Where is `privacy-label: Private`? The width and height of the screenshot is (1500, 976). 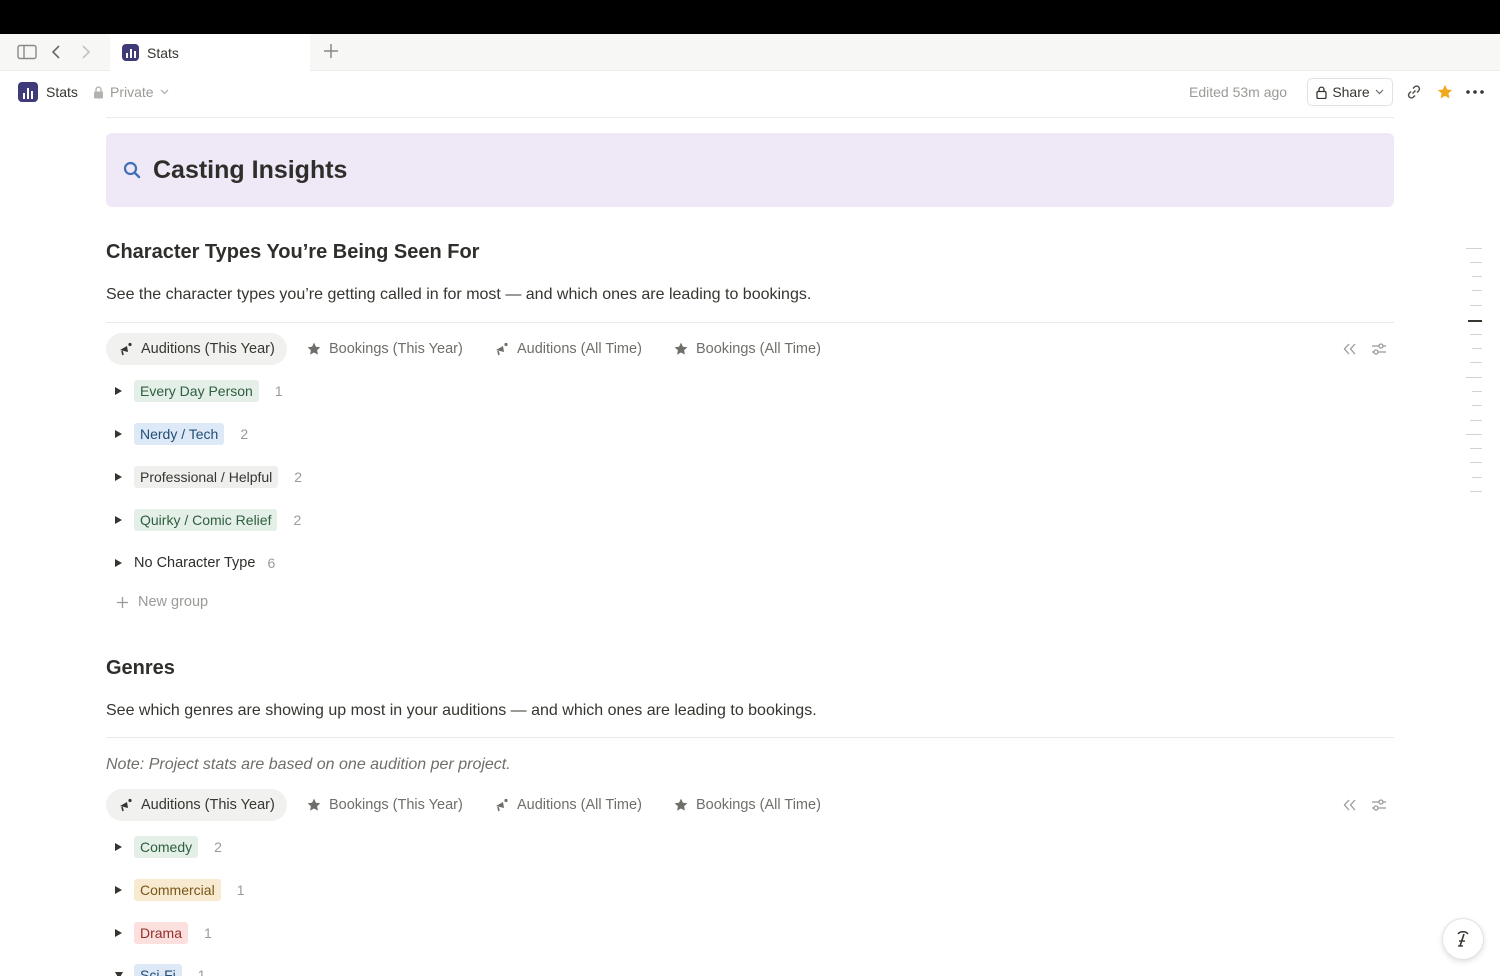 privacy-label: Private is located at coordinates (132, 92).